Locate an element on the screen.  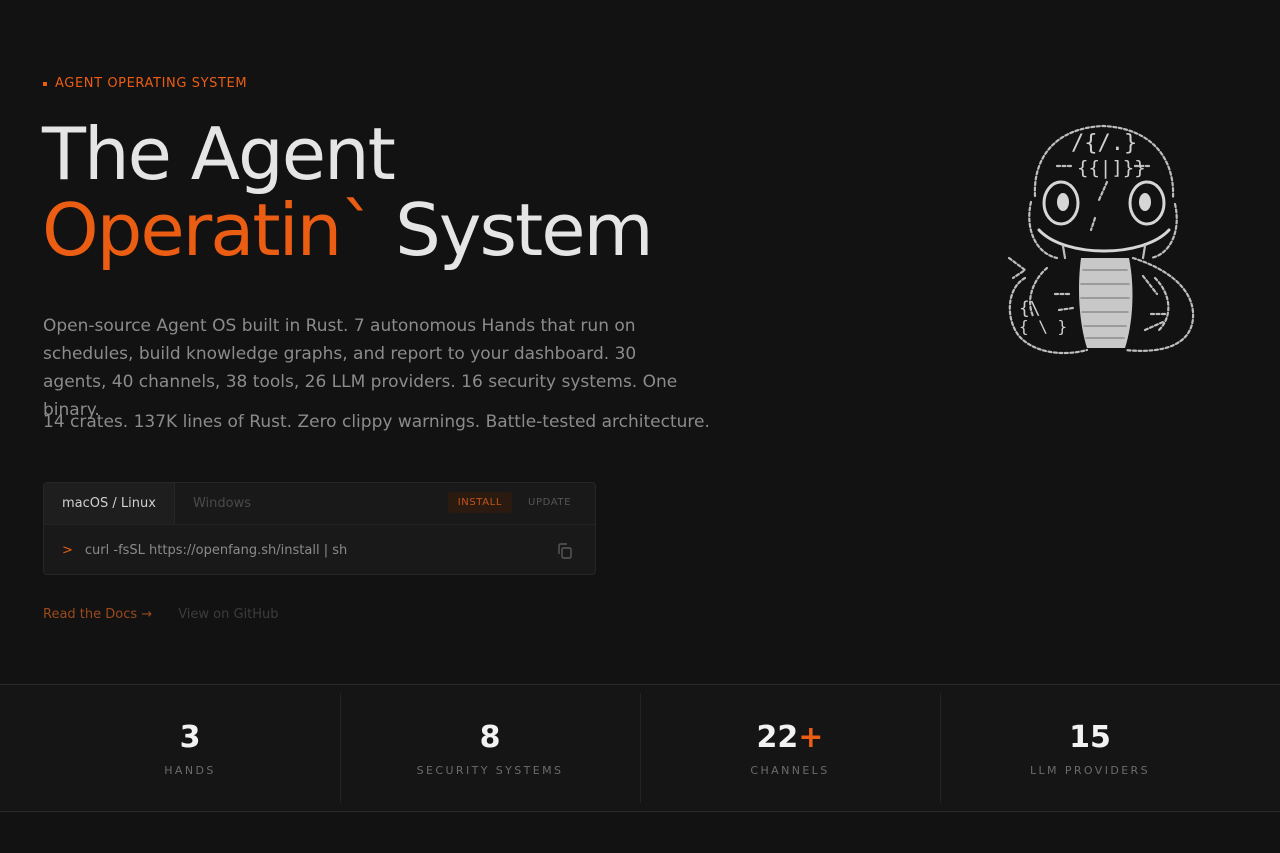
eyebrow-text: AGENT OPERATING SYSTEM is located at coordinates (151, 83).